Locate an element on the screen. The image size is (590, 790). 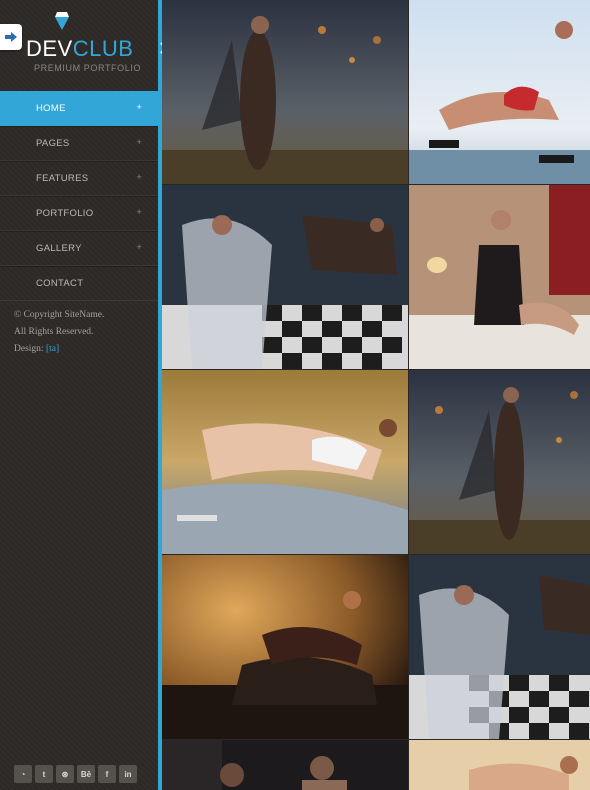
nav-item-label: CONTACT is located at coordinates (60, 283).